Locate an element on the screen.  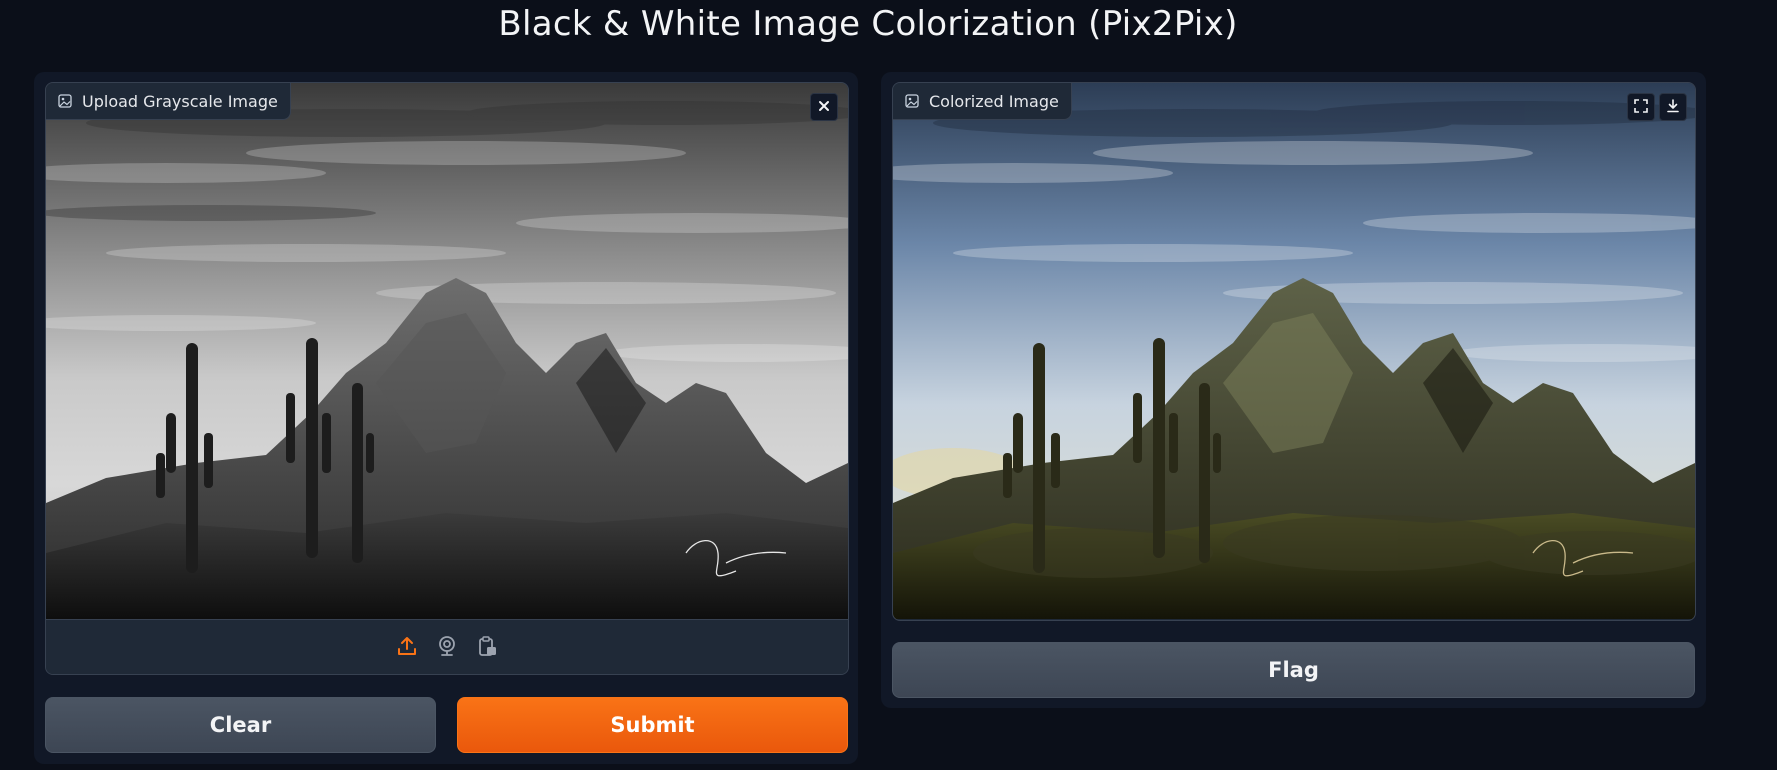
upload-icon is located at coordinates (407, 648).